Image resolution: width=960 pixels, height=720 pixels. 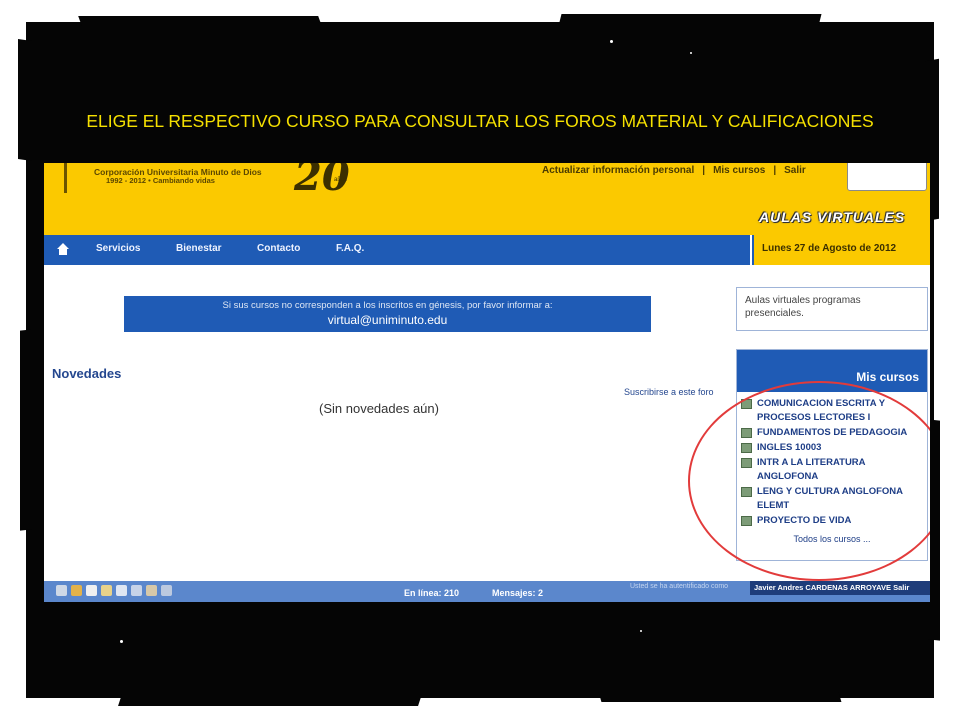 I want to click on messages-count: Mensajes: 2, so click(x=517, y=593).